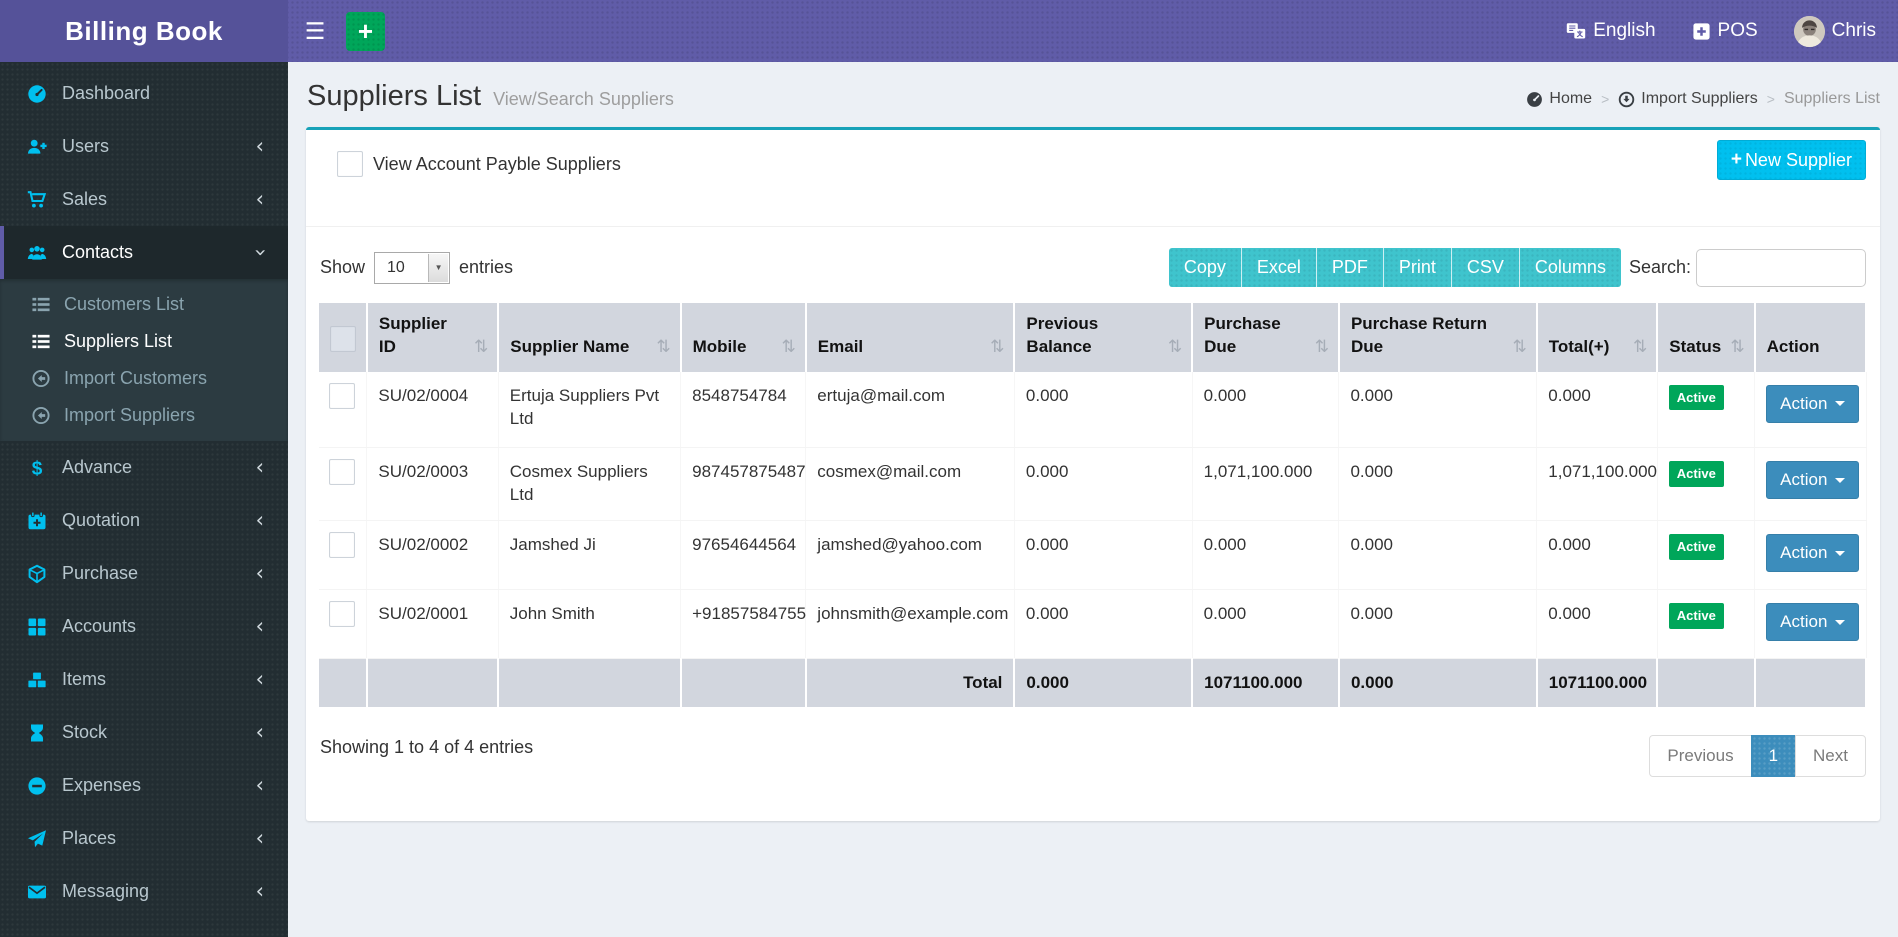  What do you see at coordinates (1831, 98) in the screenshot?
I see `breadcrumb-current: Suppliers List` at bounding box center [1831, 98].